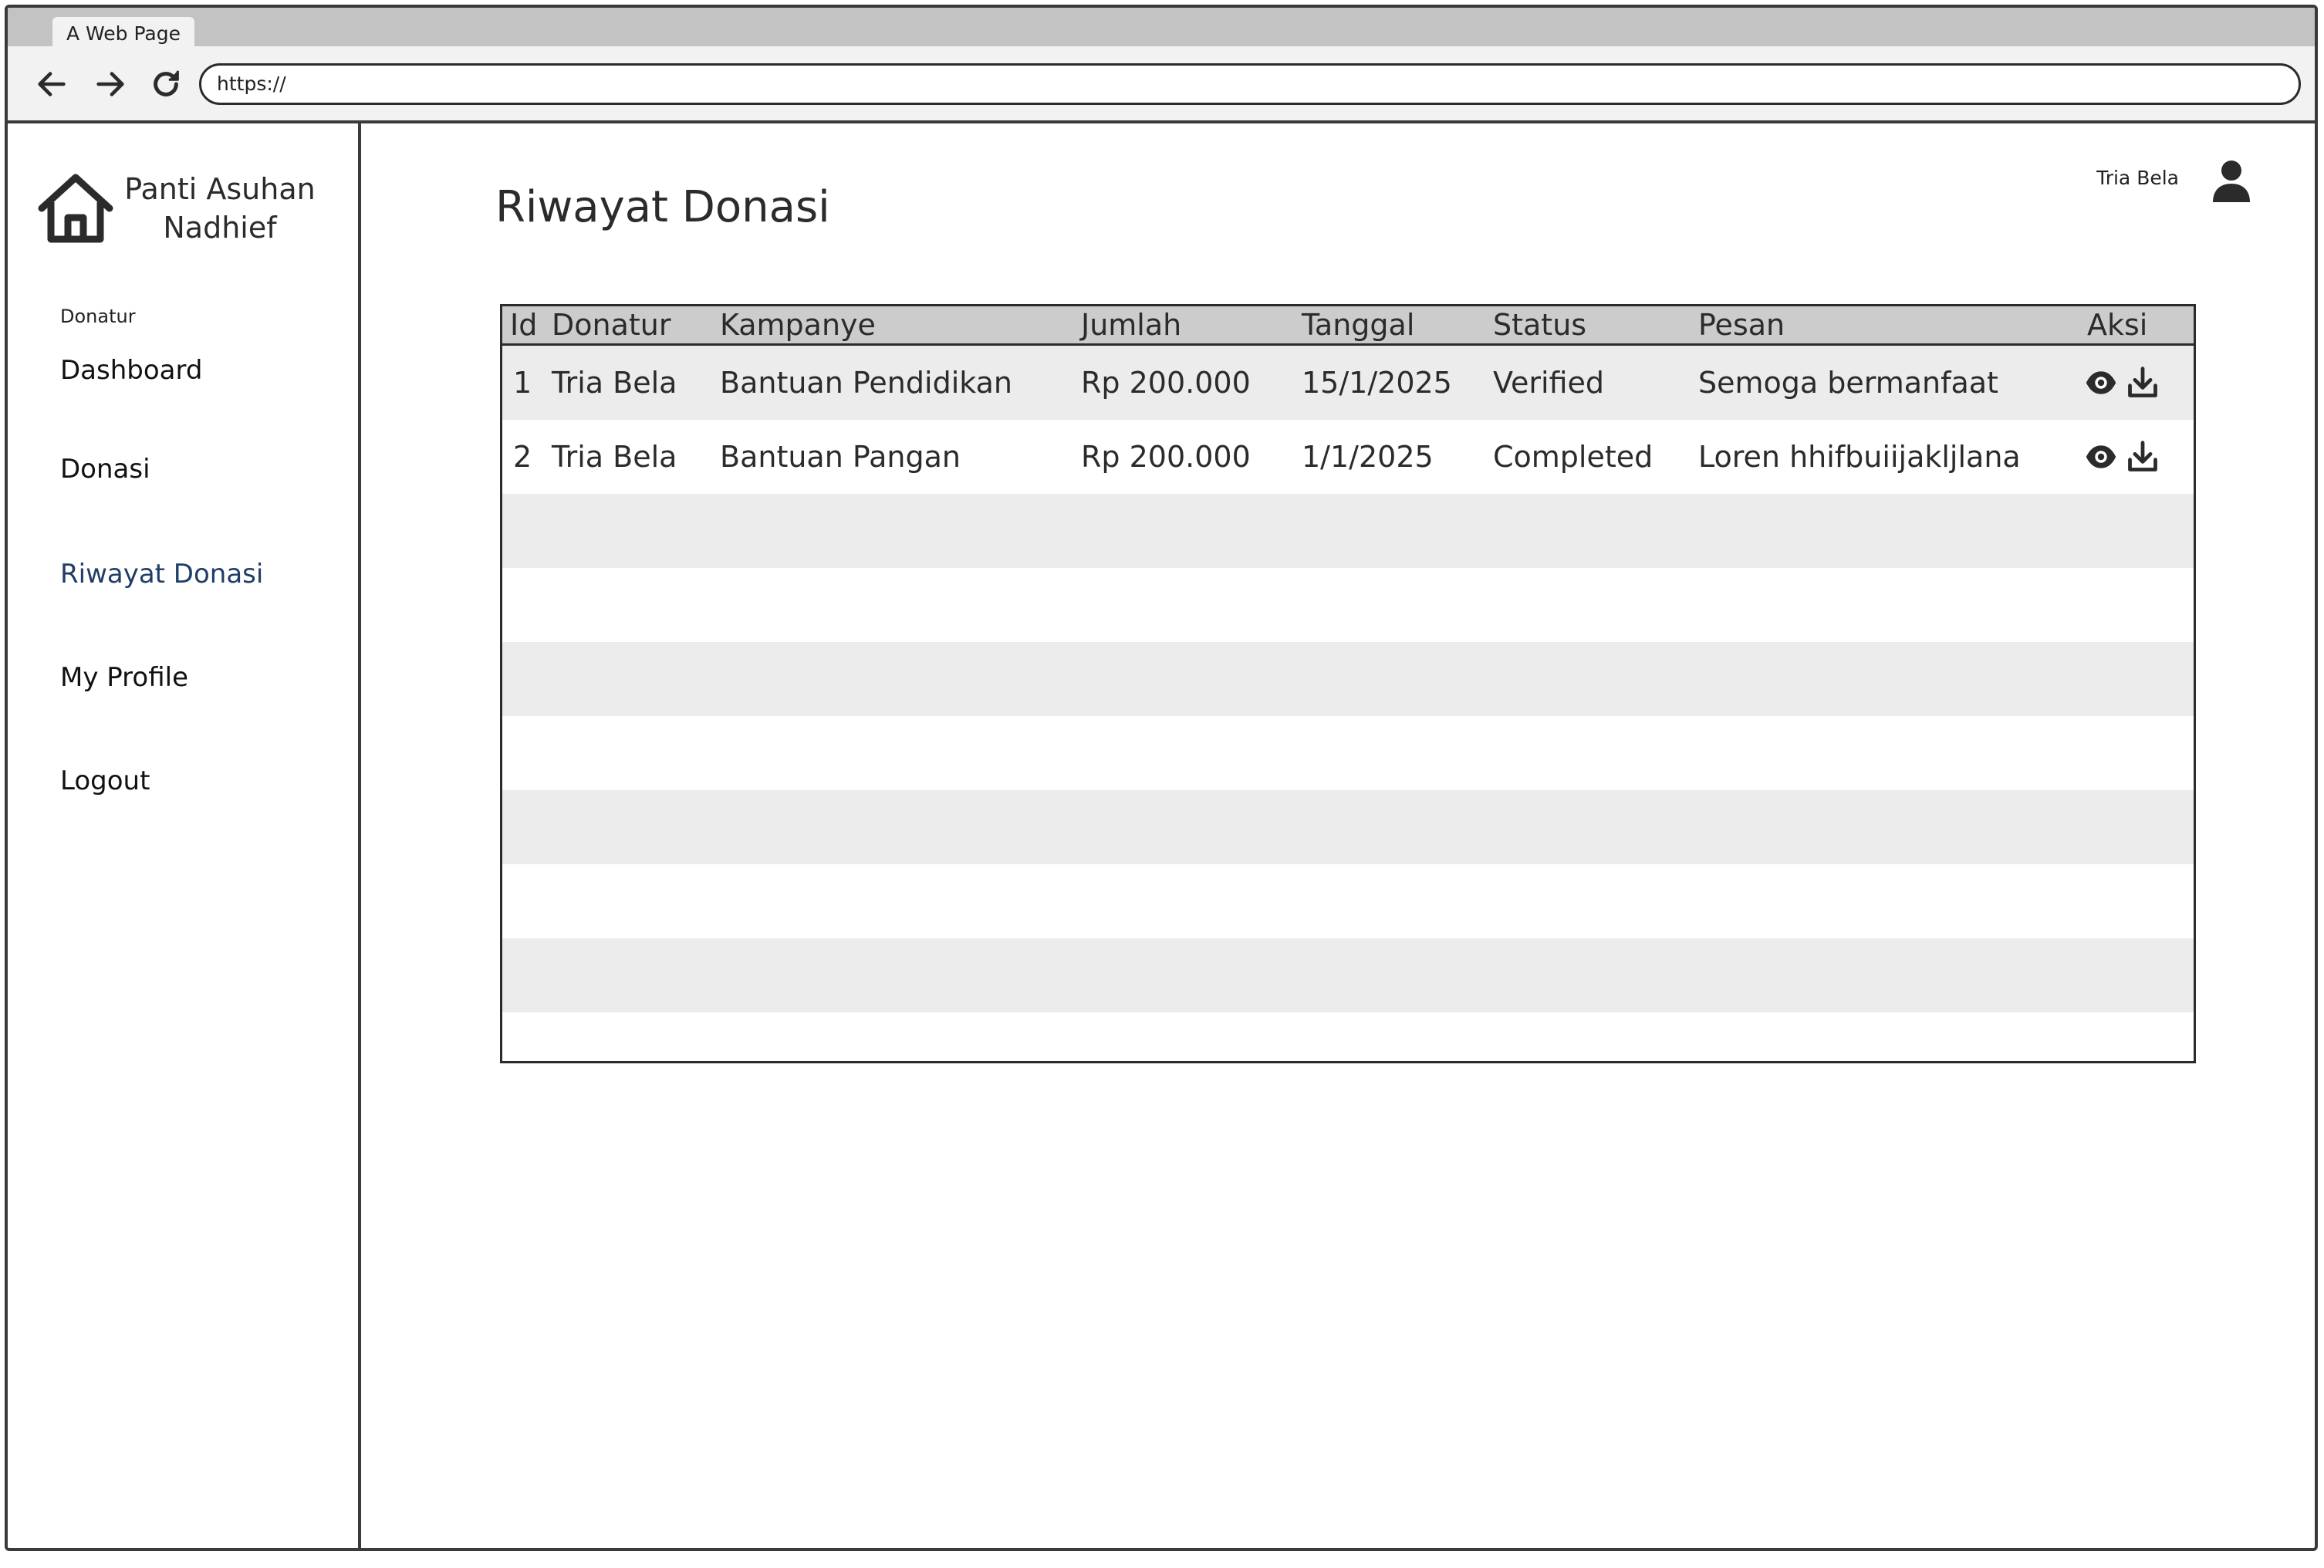  What do you see at coordinates (1358, 325) in the screenshot?
I see `column-header-tanggal: Tanggal` at bounding box center [1358, 325].